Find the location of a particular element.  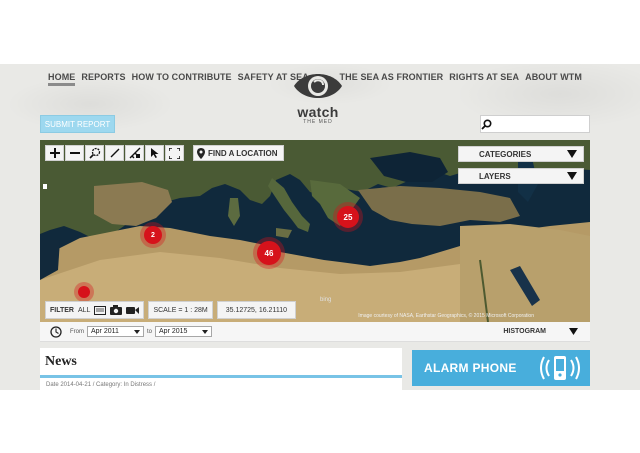

logo-title: watch is located at coordinates (318, 112).